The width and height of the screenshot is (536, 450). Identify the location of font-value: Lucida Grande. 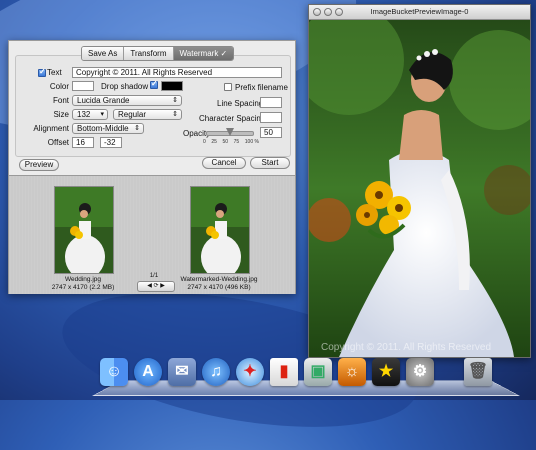
(103, 100).